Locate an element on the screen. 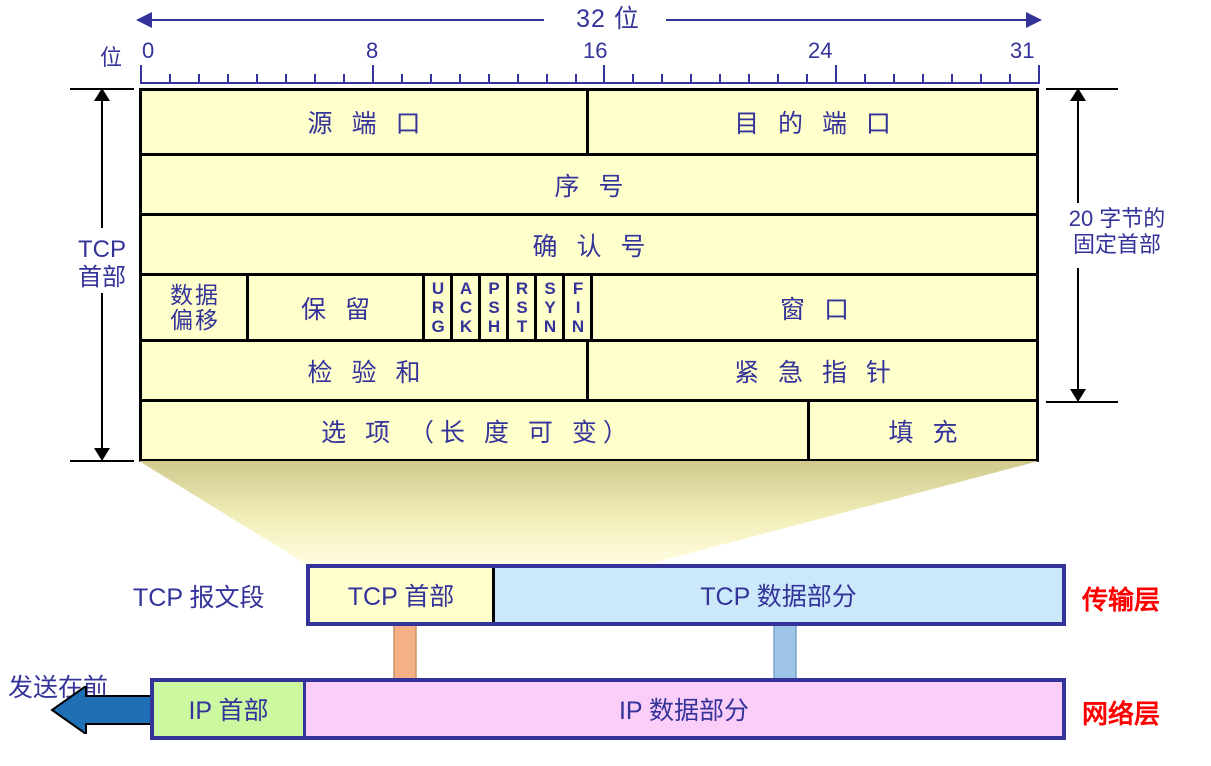 This screenshot has height=766, width=1211. table-row: 选 项 （长 度 可 变） 填 充 is located at coordinates (589, 430).